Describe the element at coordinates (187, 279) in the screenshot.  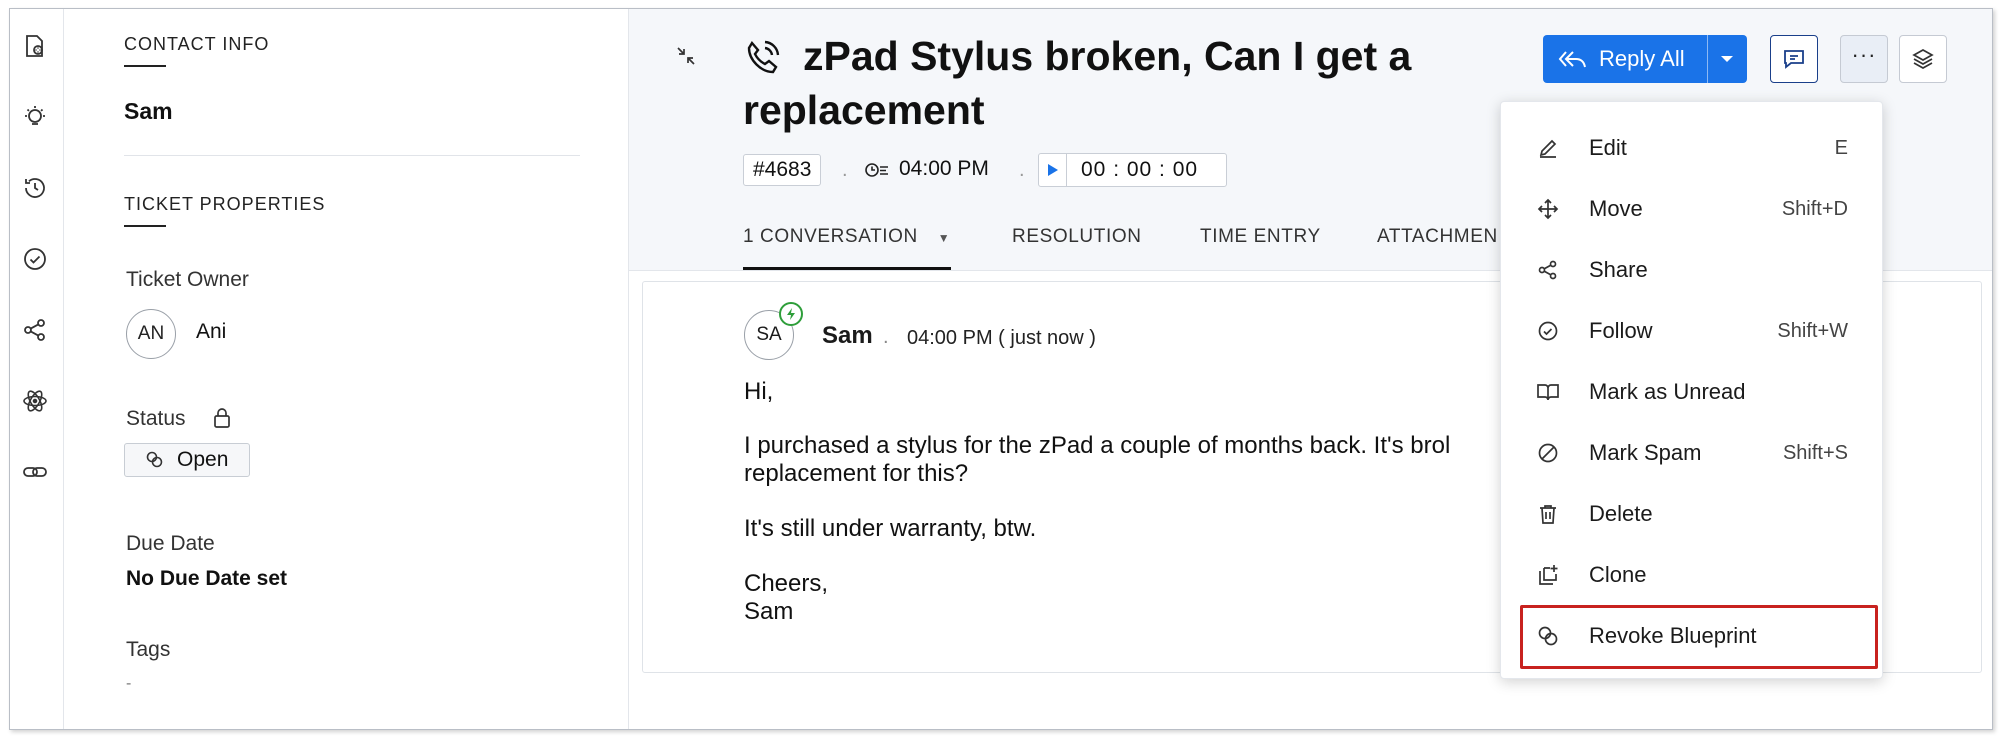
I see `ticket-owner-label: Ticket Owner` at that location.